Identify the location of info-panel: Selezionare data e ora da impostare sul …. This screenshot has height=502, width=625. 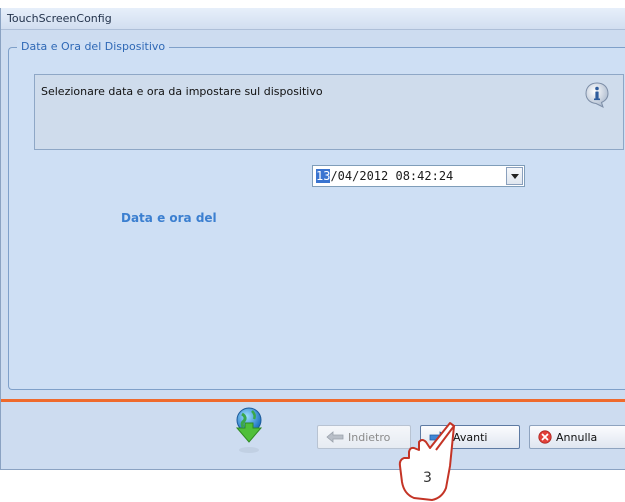
(329, 112).